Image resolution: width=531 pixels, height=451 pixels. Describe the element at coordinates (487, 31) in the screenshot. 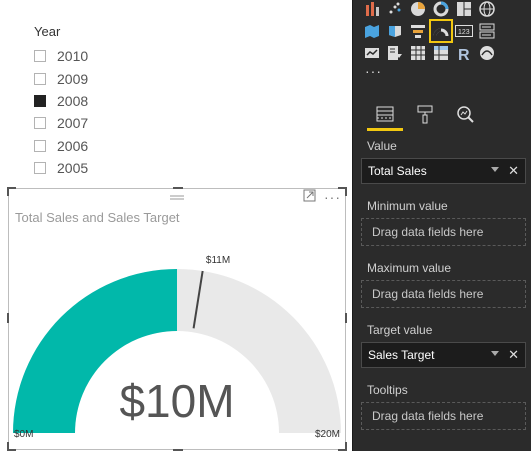

I see `multirow-card-icon` at that location.